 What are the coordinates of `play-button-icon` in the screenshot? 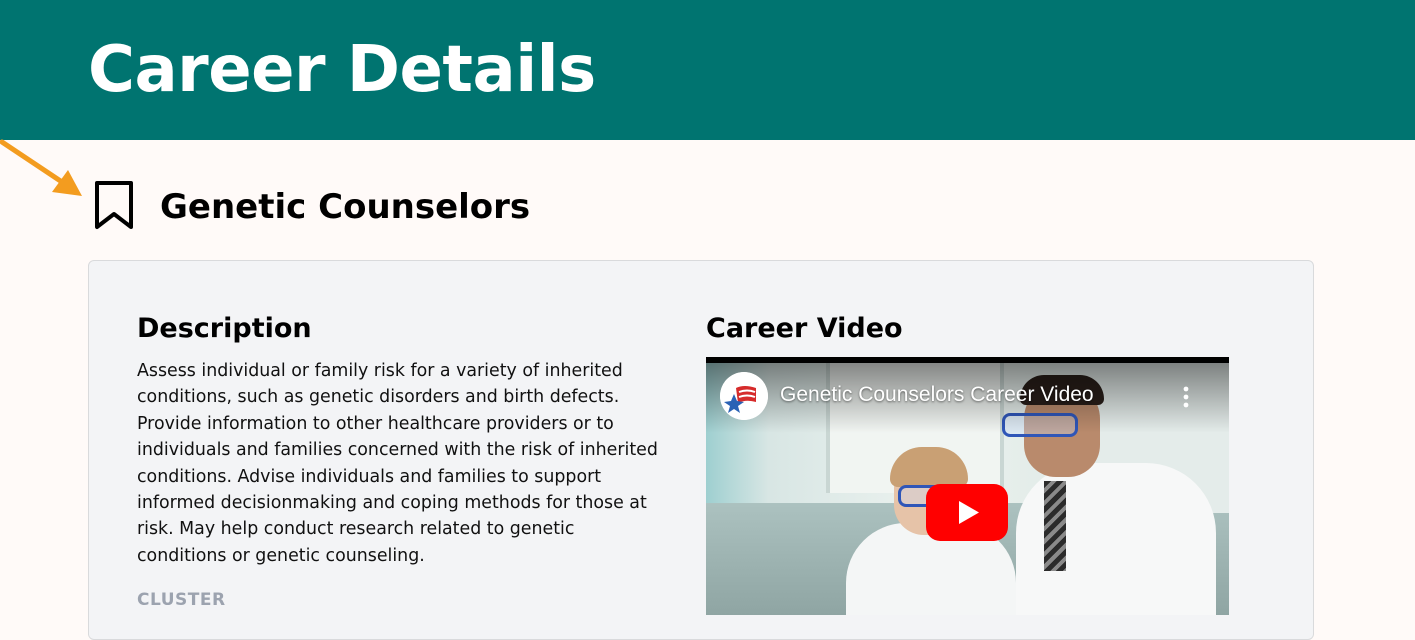 It's located at (967, 512).